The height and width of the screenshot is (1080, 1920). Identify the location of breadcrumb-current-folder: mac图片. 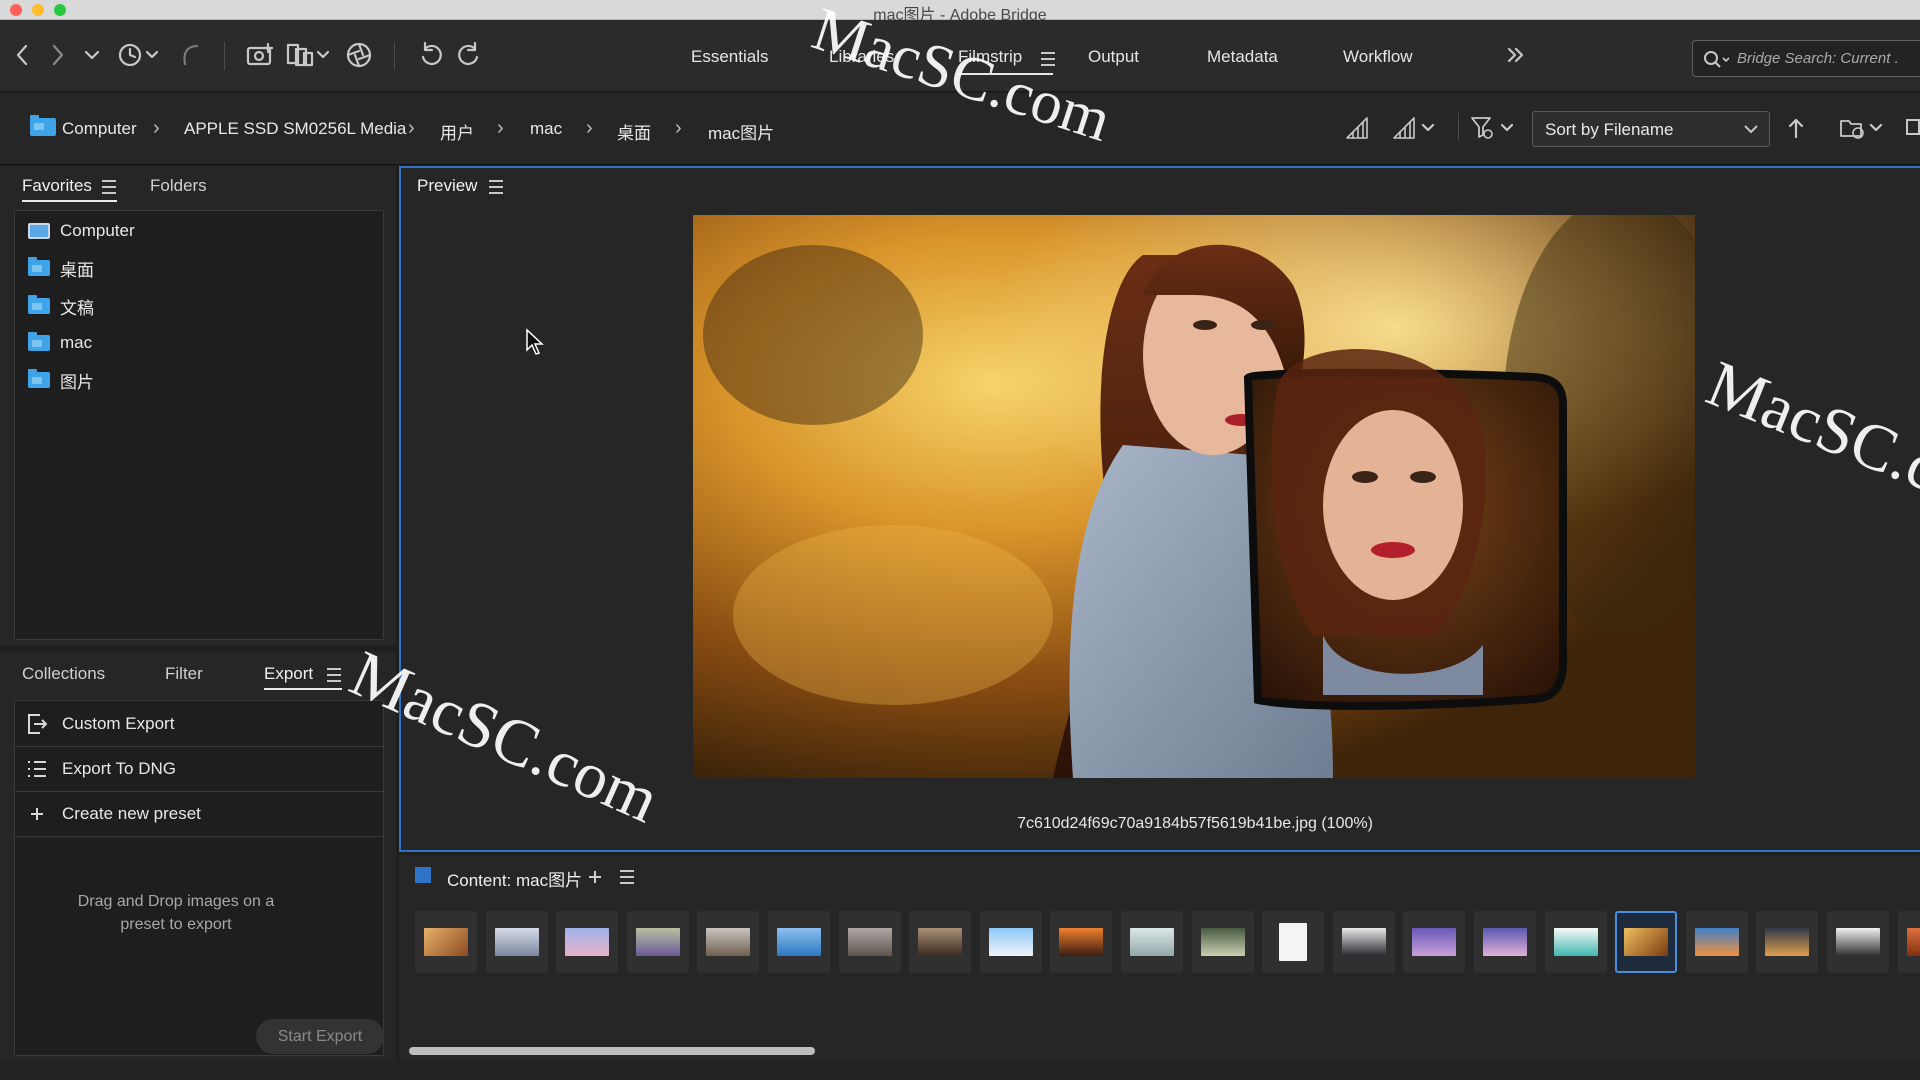
(741, 131).